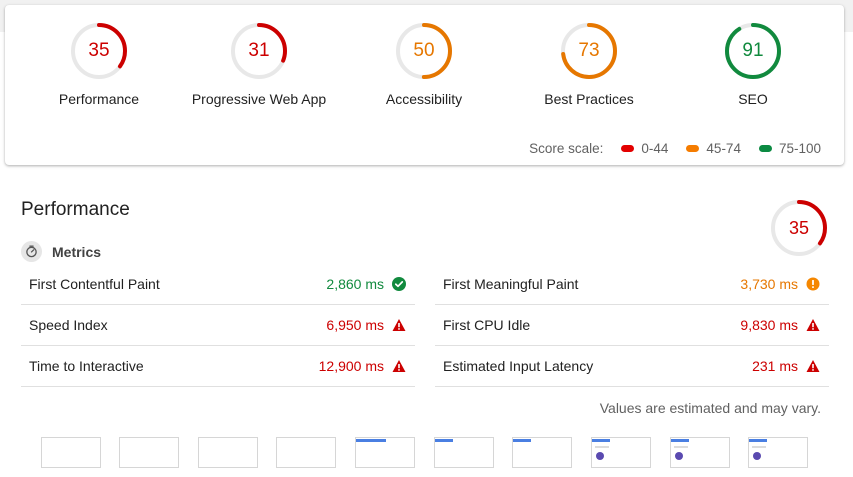 The image size is (853, 477). What do you see at coordinates (589, 99) in the screenshot?
I see `gauge-label: Best Practices` at bounding box center [589, 99].